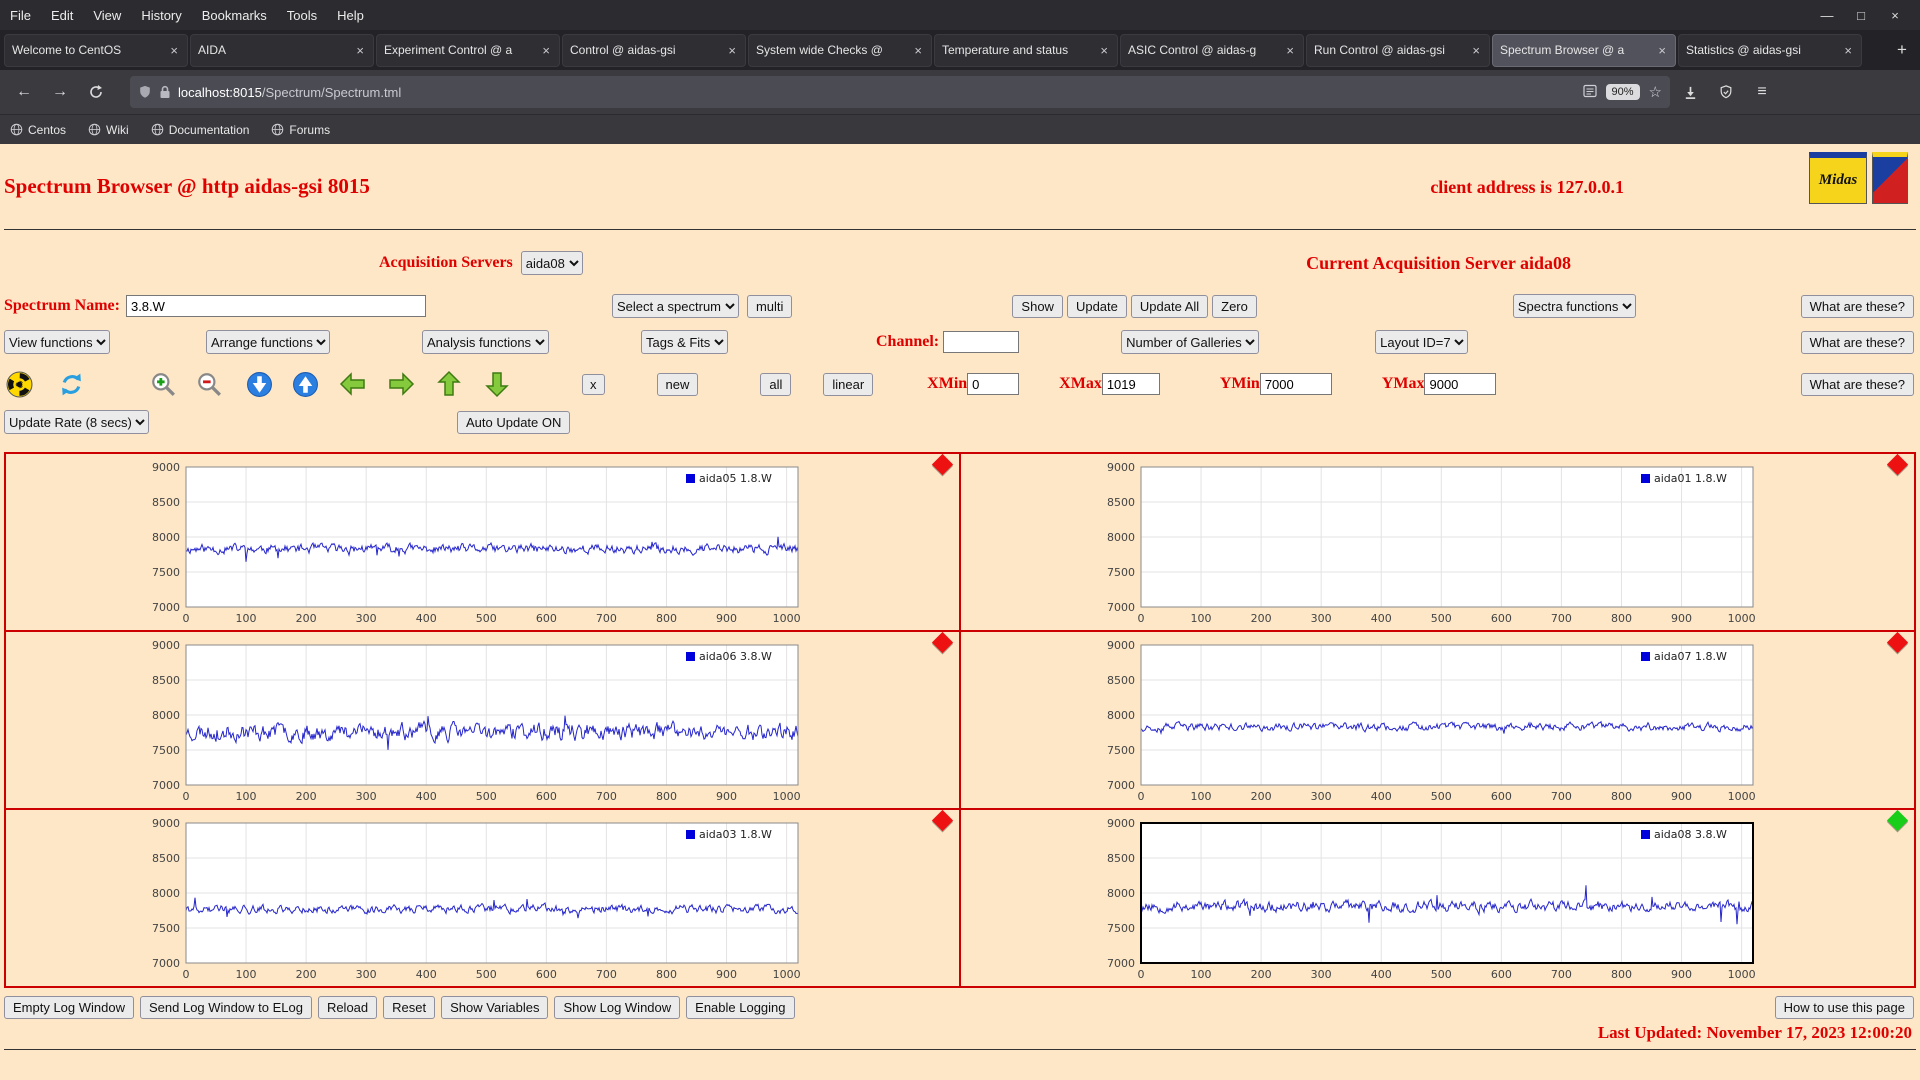 This screenshot has width=1920, height=1080. What do you see at coordinates (209, 384) in the screenshot?
I see `zoom-out-icon` at bounding box center [209, 384].